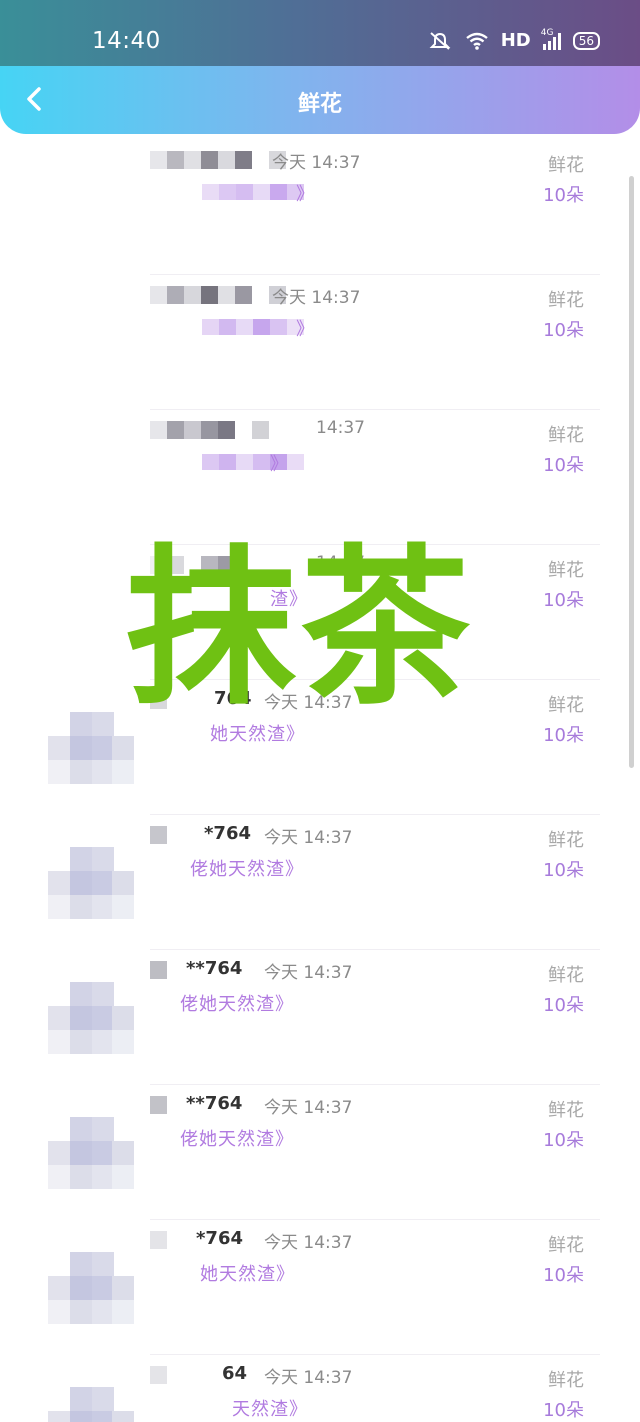 The height and width of the screenshot is (1422, 640). I want to click on watermark-text: 抹茶, so click(300, 629).